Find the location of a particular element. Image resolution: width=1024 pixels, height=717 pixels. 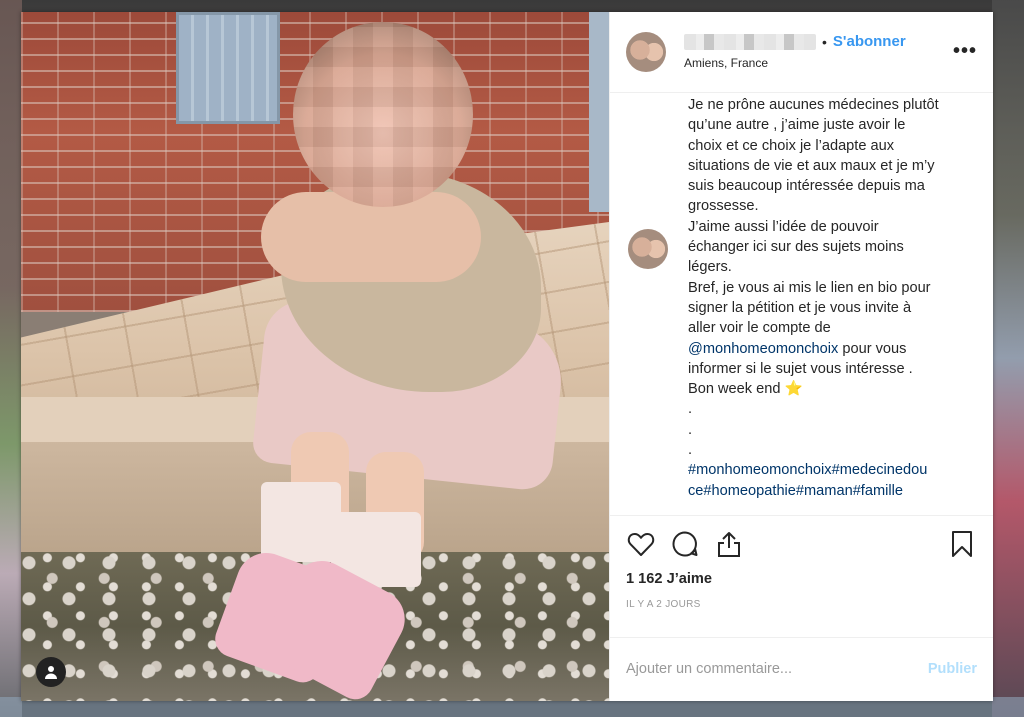

caption-line: Bon week end ⭐ is located at coordinates (833, 389).